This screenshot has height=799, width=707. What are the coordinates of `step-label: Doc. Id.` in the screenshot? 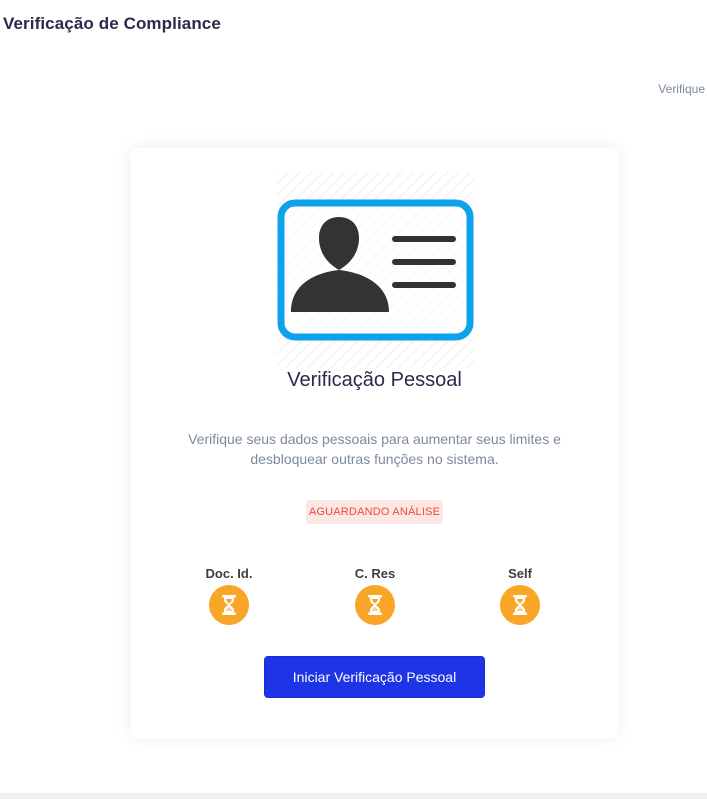 It's located at (229, 573).